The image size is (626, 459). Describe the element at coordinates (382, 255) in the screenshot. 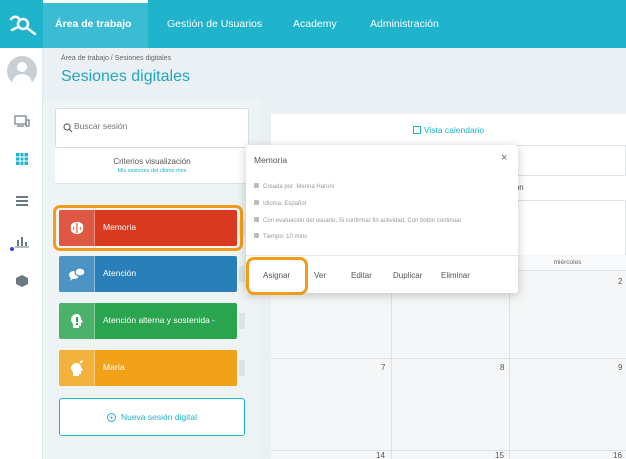

I see `divider` at that location.